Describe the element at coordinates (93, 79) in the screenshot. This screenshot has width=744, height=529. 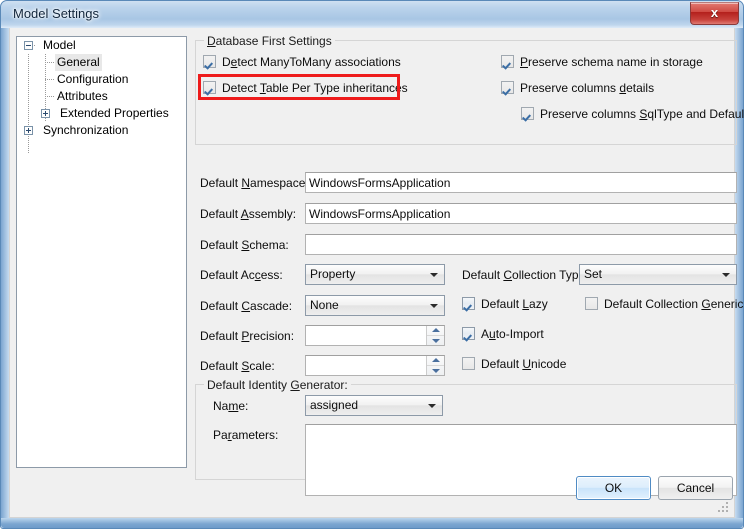
I see `tree-node-label: Configuration` at that location.